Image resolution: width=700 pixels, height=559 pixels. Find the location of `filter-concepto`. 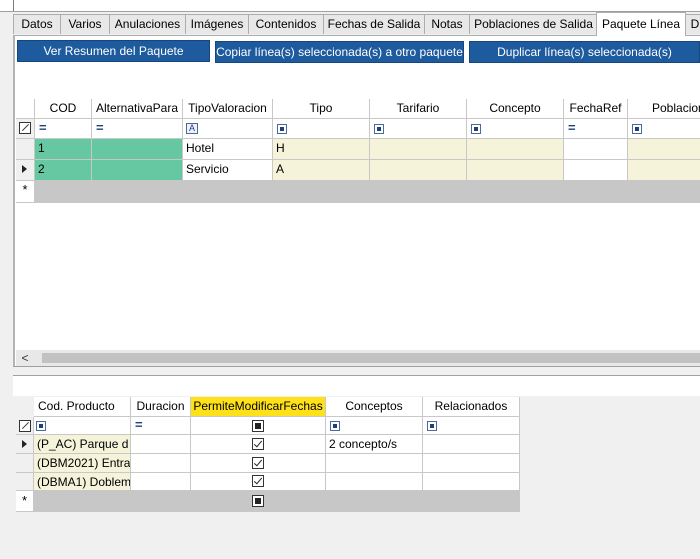

filter-concepto is located at coordinates (515, 129).